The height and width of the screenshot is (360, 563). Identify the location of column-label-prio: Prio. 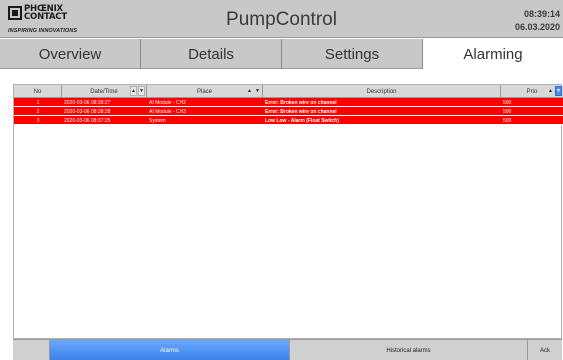
(532, 91).